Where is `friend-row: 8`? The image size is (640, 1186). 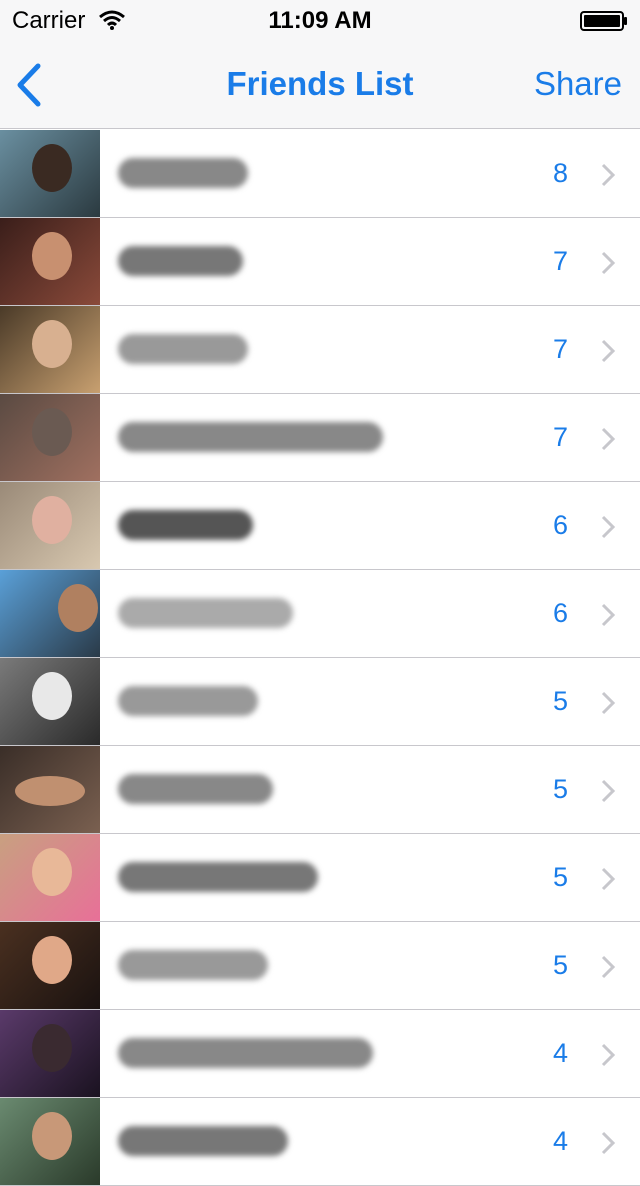 friend-row: 8 is located at coordinates (320, 174).